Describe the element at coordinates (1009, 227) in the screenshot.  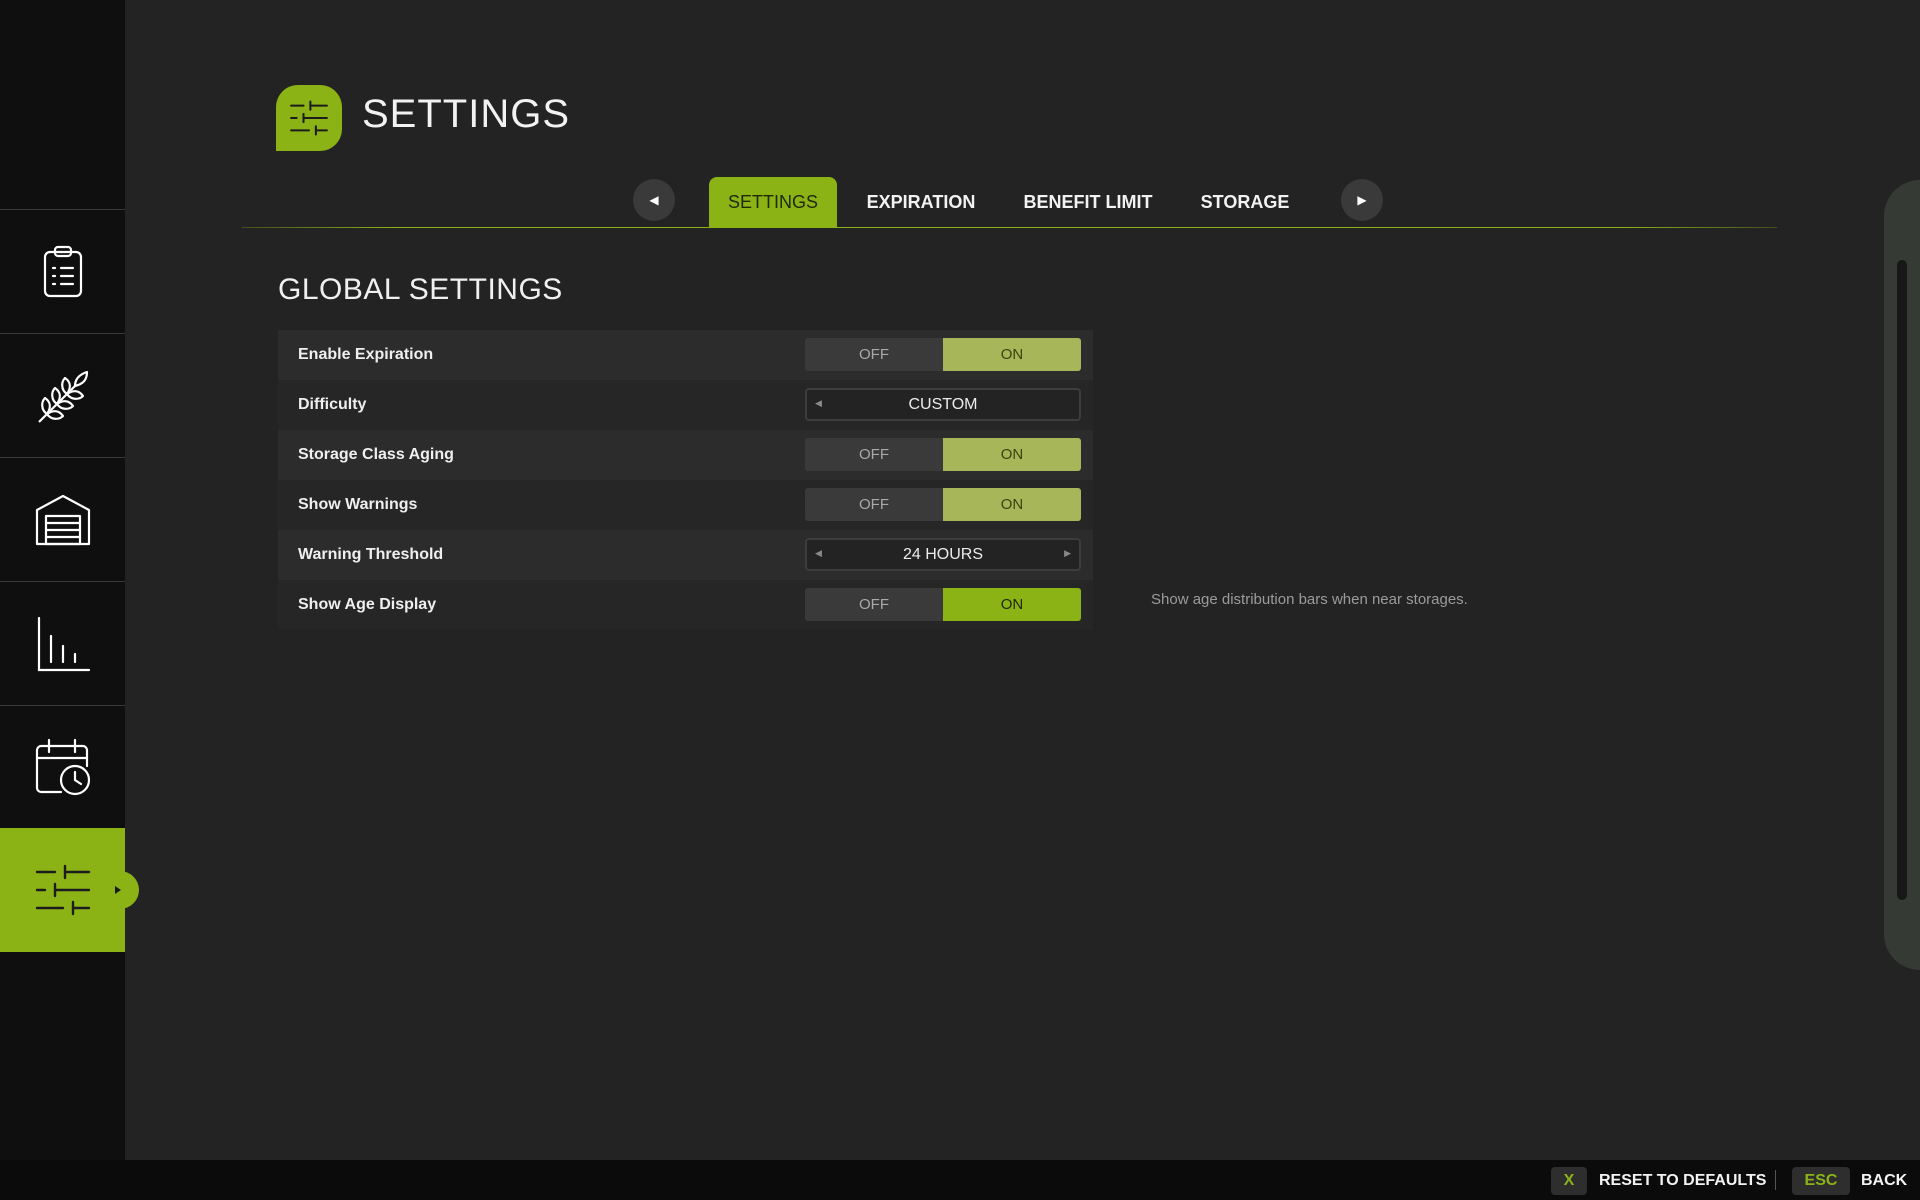
I see `tabbar-divider` at that location.